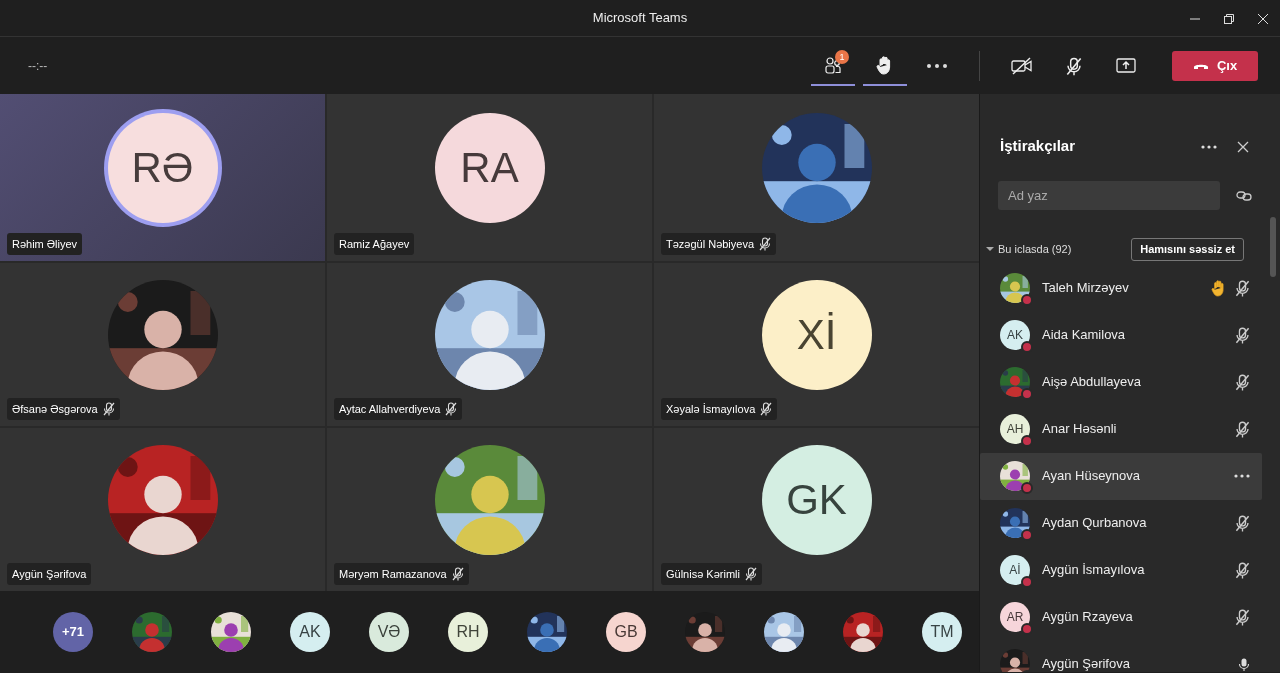  I want to click on participant-name: Aydan Qurbanova, so click(1094, 523).